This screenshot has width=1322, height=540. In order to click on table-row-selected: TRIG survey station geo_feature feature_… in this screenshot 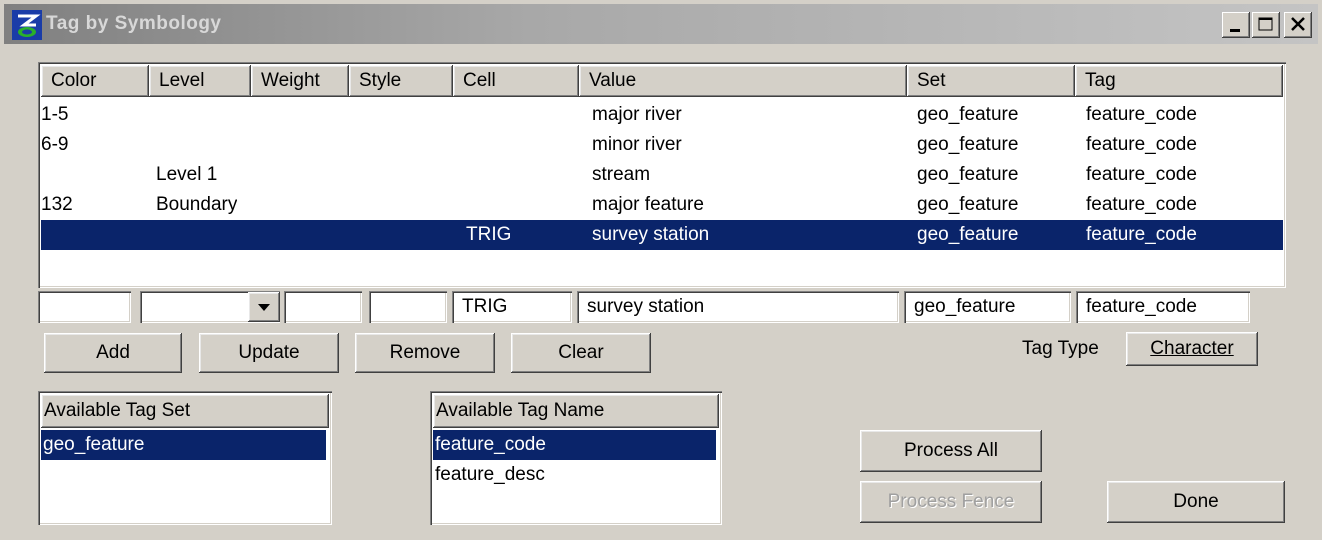, I will do `click(662, 235)`.